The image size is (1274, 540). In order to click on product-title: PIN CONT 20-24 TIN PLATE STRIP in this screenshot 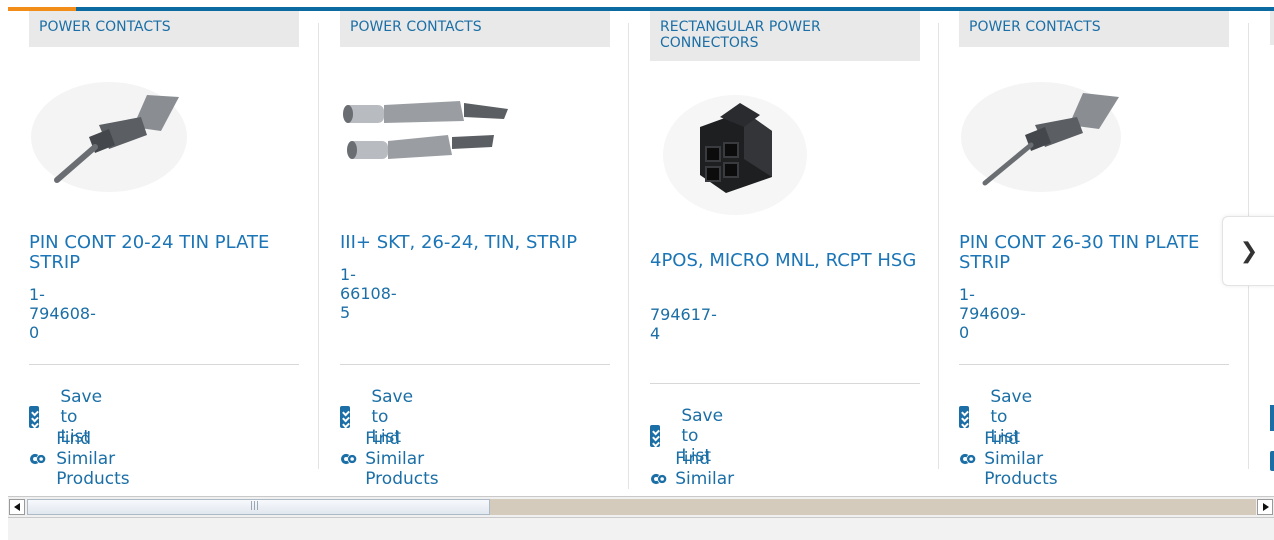, I will do `click(164, 253)`.